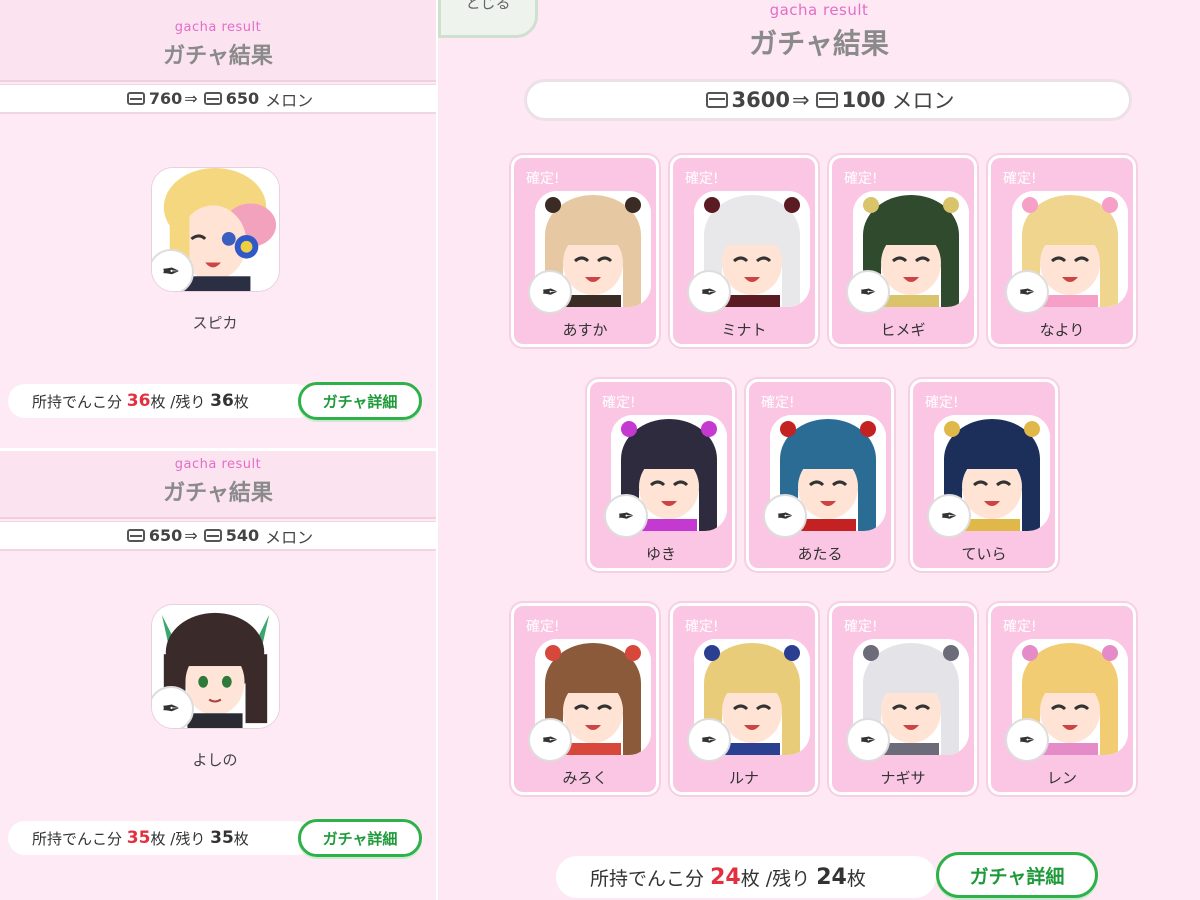 This screenshot has width=1200, height=900. Describe the element at coordinates (242, 98) in the screenshot. I see `melon-after: 650` at that location.